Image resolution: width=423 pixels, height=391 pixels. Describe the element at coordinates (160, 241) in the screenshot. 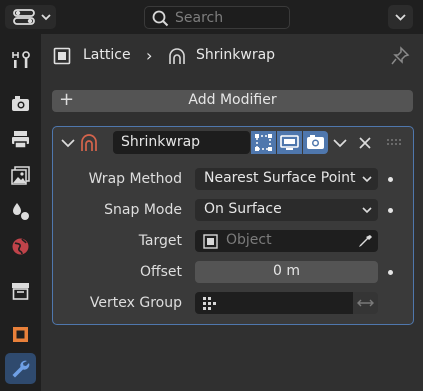

I see `target-label: Target` at that location.